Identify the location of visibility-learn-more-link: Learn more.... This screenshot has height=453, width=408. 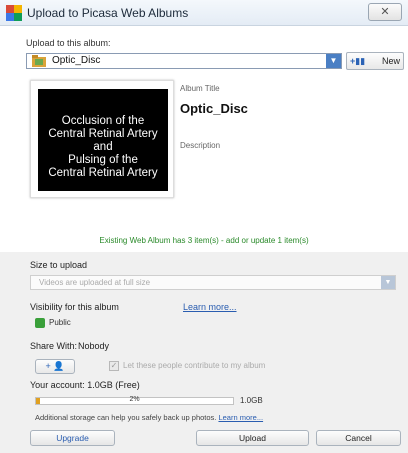
(210, 307).